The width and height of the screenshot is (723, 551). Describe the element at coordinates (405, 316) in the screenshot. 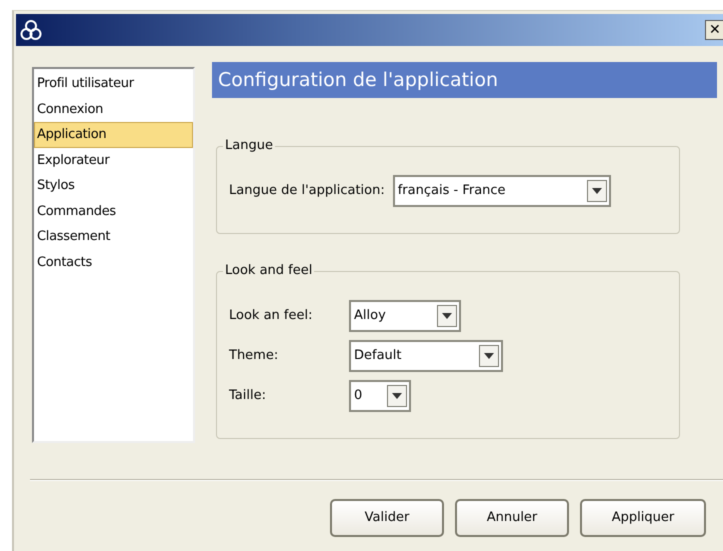

I see `dropdown: Alloy` at that location.